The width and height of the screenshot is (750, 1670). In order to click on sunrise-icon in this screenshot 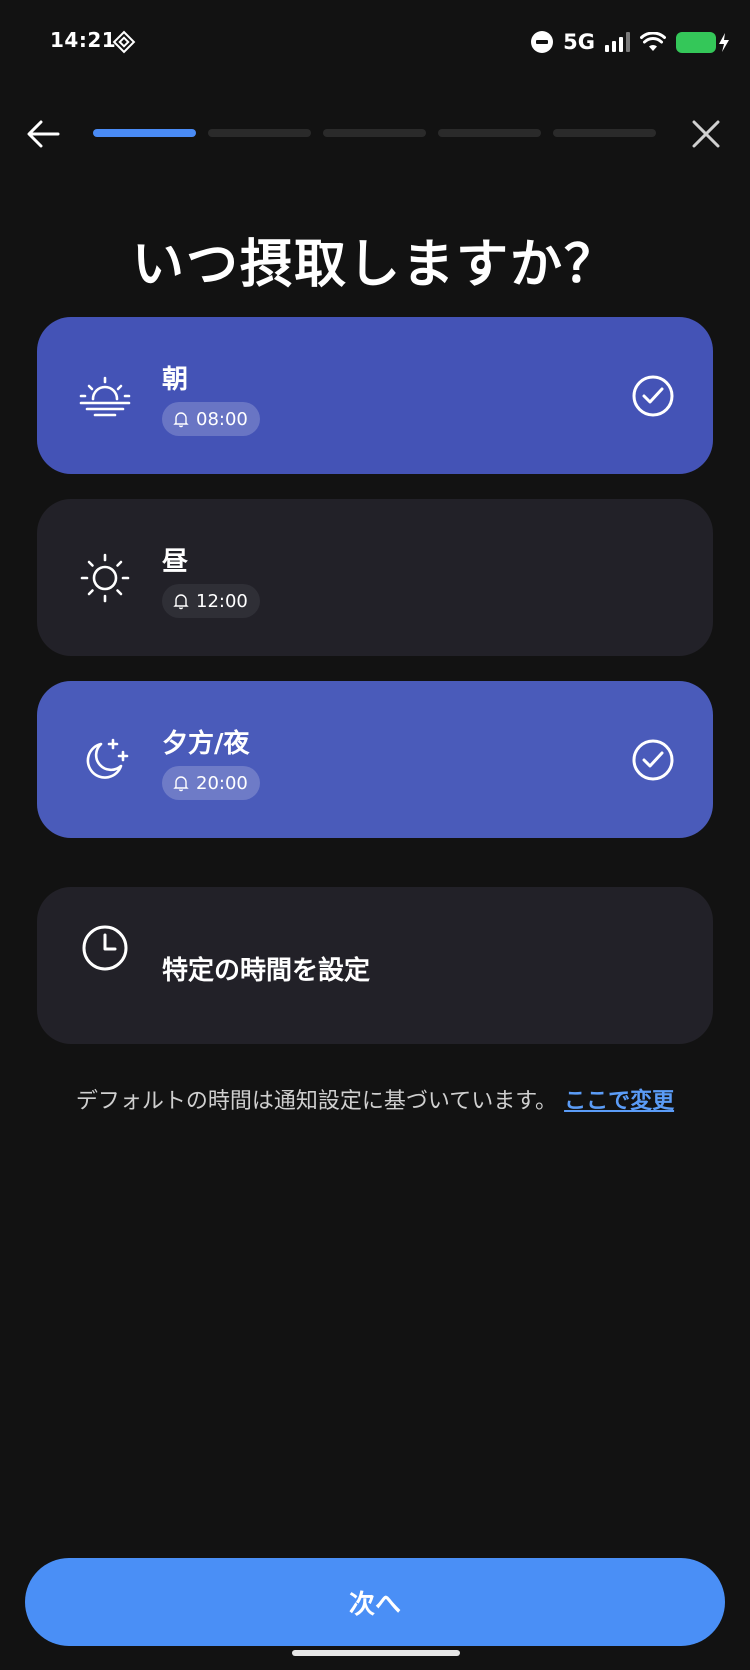, I will do `click(105, 396)`.